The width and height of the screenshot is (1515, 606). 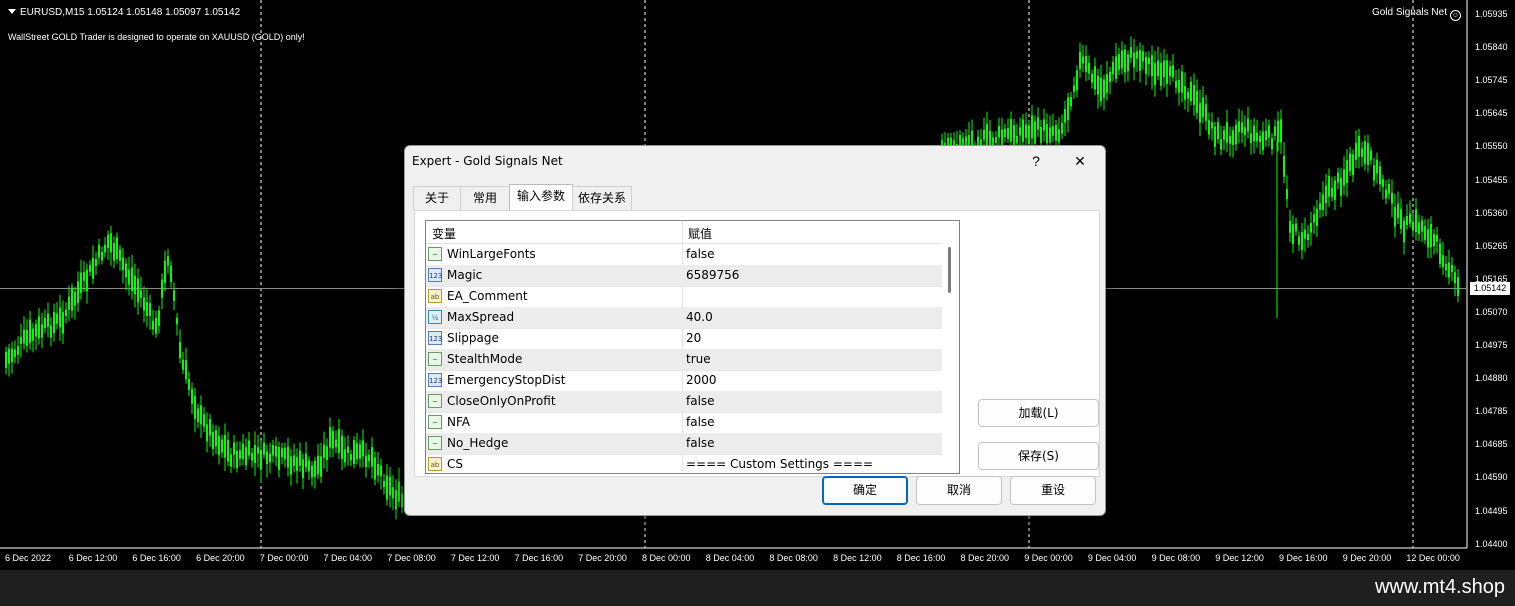 I want to click on price-tick-label: 1.04495, so click(x=1491, y=510).